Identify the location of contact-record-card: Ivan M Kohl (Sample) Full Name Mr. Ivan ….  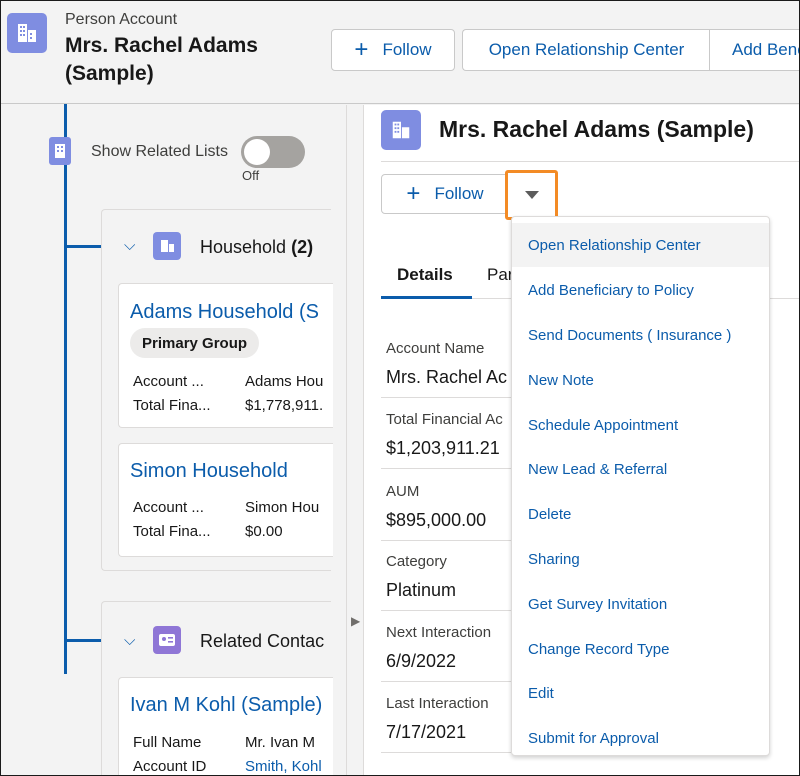
(225, 726).